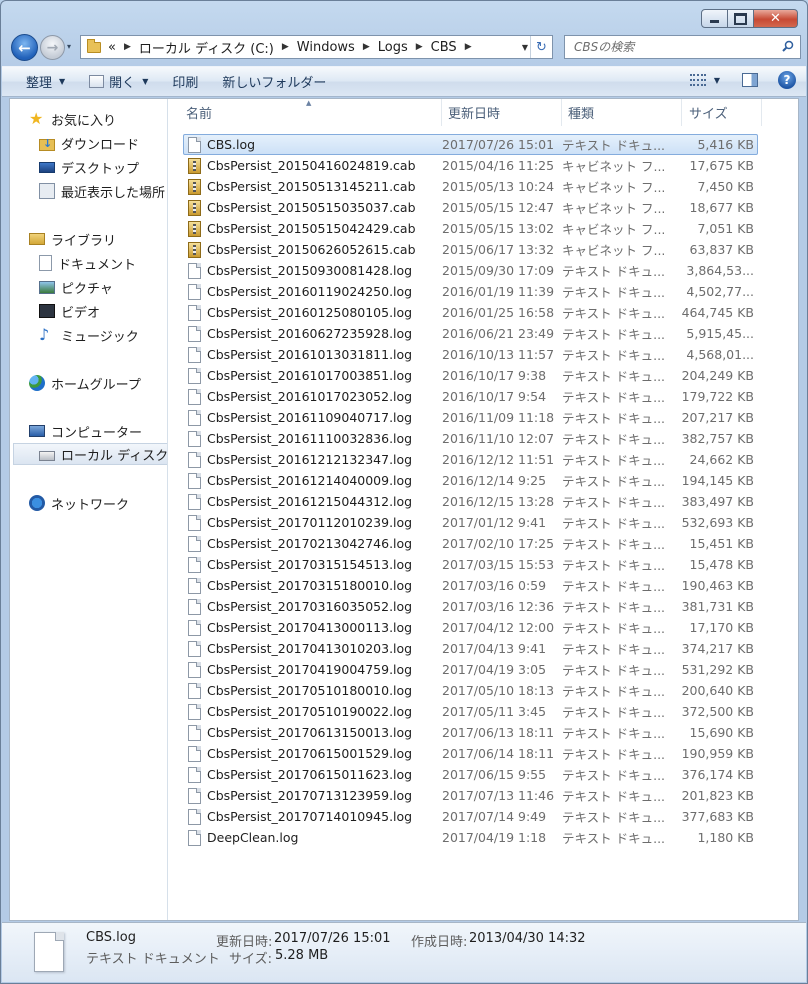 Image resolution: width=808 pixels, height=984 pixels. I want to click on column-header-name: ▲ 名前, so click(305, 112).